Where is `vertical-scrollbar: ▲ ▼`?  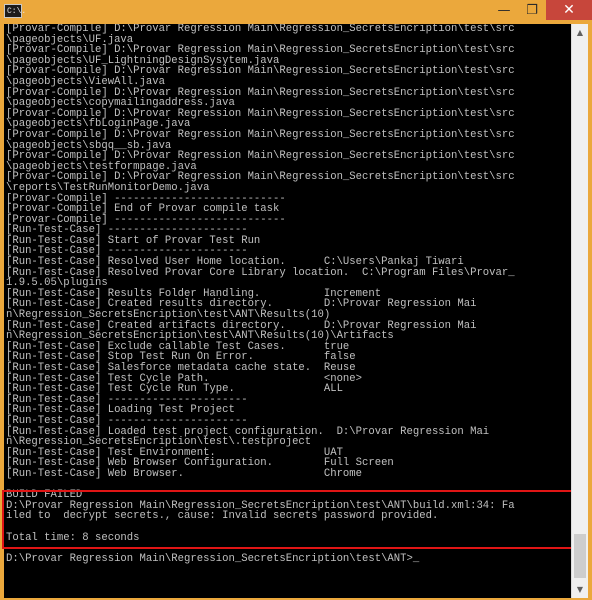
vertical-scrollbar: ▲ ▼ is located at coordinates (579, 311).